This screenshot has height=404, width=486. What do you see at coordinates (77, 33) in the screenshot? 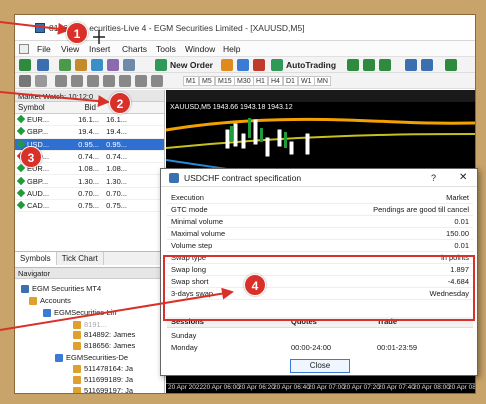
I see `callout-badge: 1` at bounding box center [77, 33].